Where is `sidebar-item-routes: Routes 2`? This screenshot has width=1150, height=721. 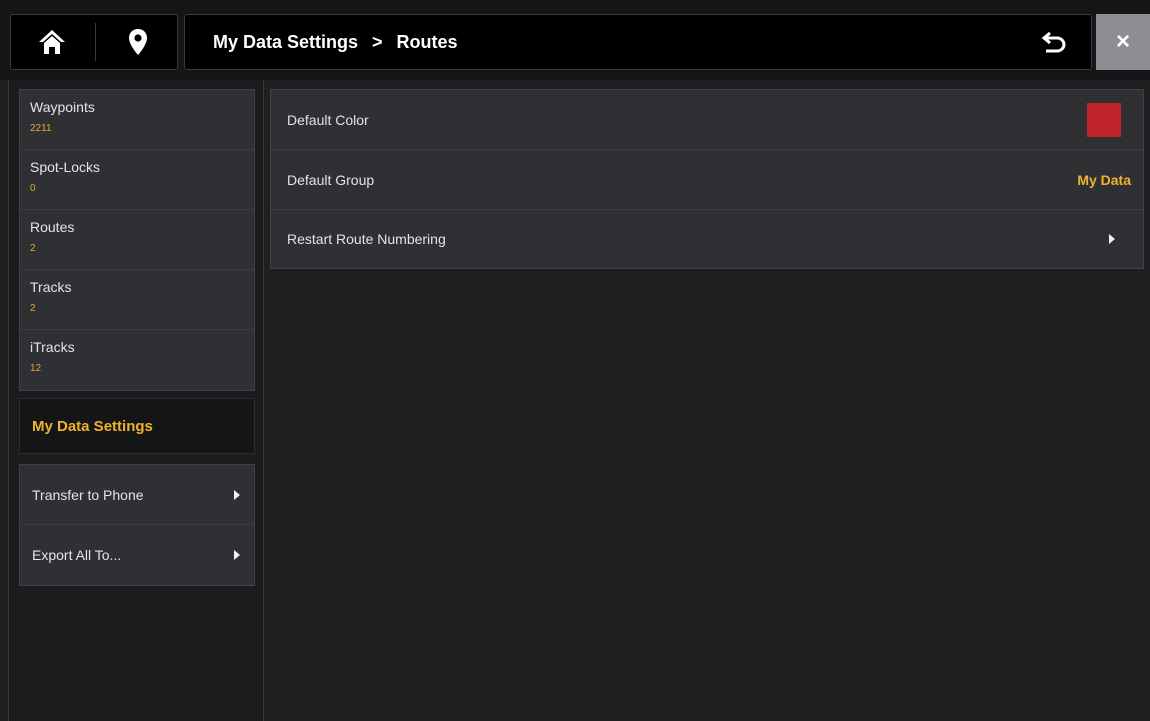
sidebar-item-routes: Routes 2 is located at coordinates (137, 240).